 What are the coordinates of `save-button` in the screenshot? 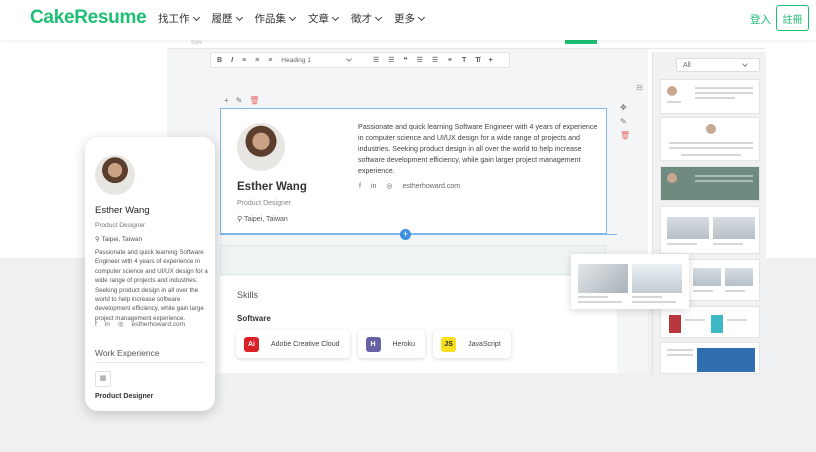 It's located at (581, 42).